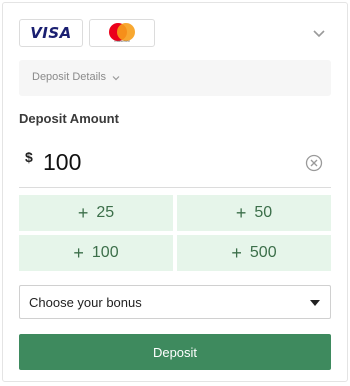 This screenshot has width=350, height=386. I want to click on bonus-select-label: Choose your bonus, so click(85, 302).